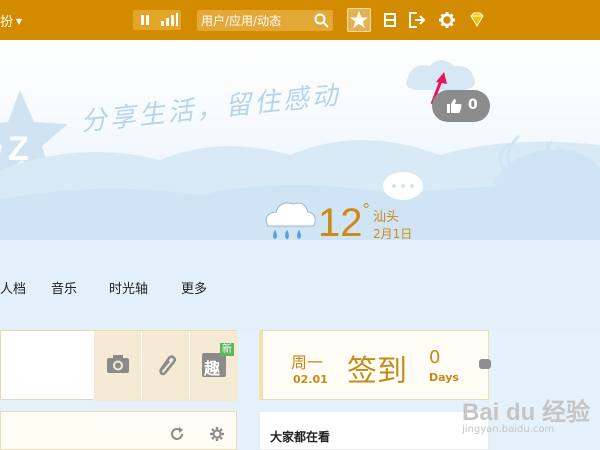 Image resolution: width=600 pixels, height=450 pixels. Describe the element at coordinates (386, 217) in the screenshot. I see `weather-city: 汕头` at that location.